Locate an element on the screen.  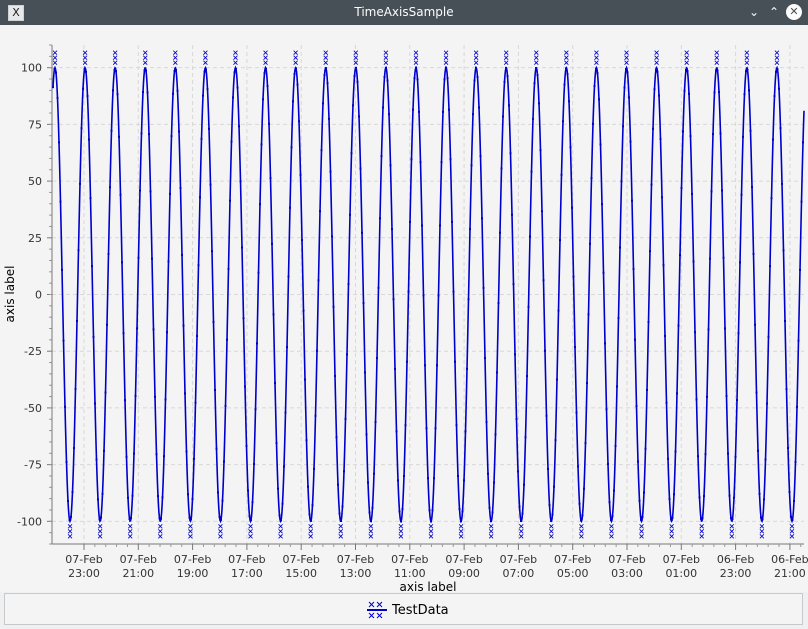
legend-item-testdata: TestData is located at coordinates (408, 610).